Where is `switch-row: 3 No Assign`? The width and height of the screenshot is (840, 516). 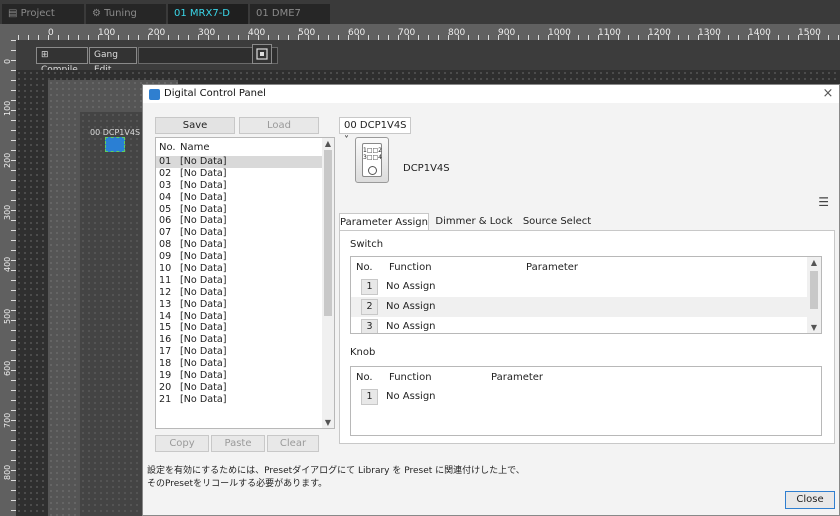
switch-row: 3 No Assign is located at coordinates (579, 325).